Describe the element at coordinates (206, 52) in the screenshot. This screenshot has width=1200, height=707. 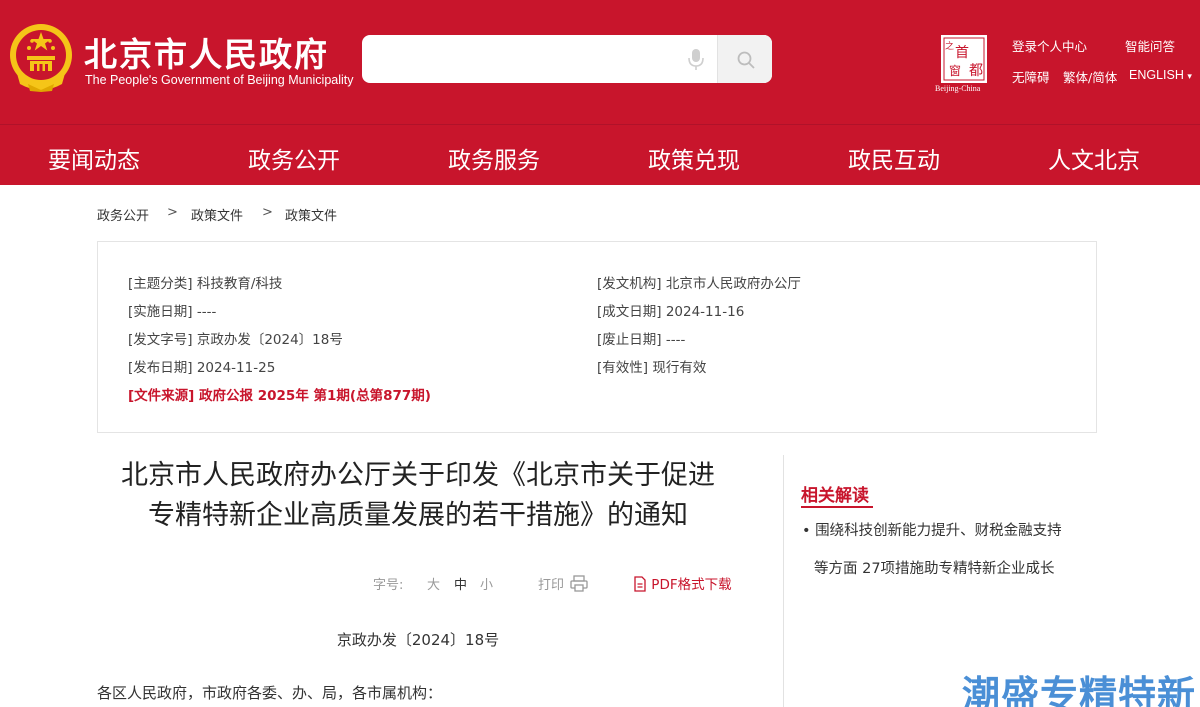
I see `site-title: 北京市人民政府` at that location.